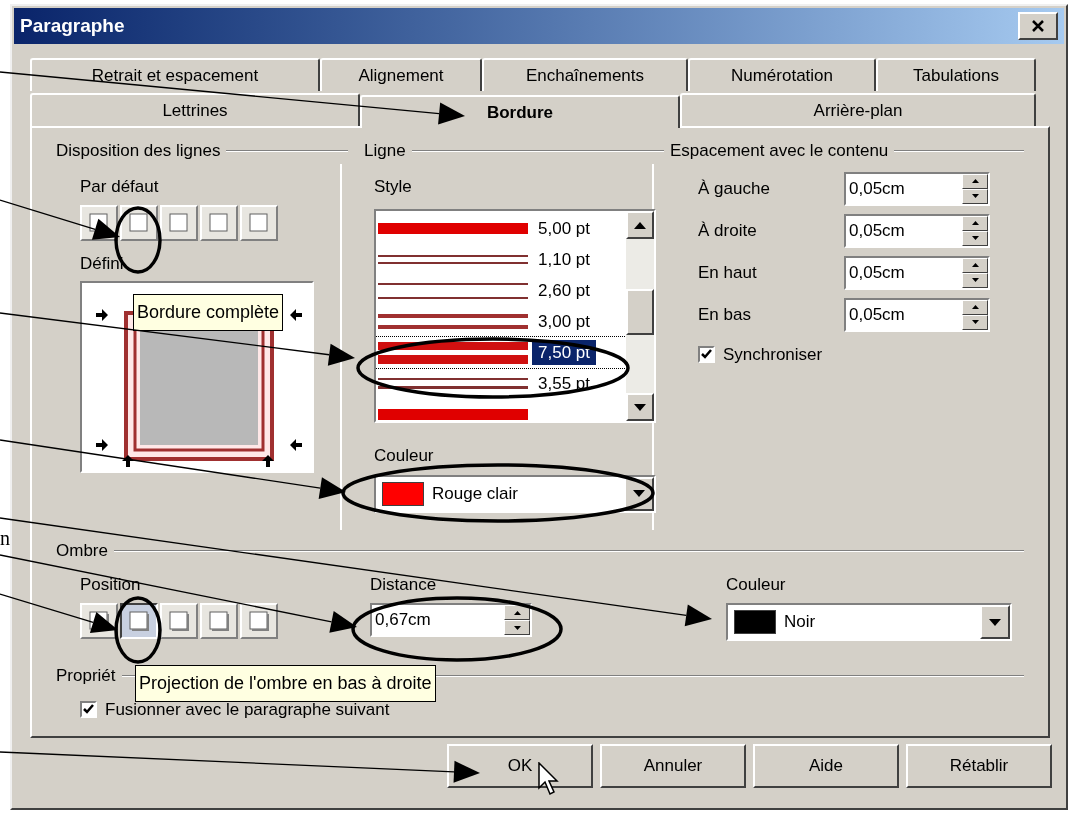 Image resolution: width=1076 pixels, height=814 pixels. I want to click on checkbox-label: Synchroniser, so click(773, 354).